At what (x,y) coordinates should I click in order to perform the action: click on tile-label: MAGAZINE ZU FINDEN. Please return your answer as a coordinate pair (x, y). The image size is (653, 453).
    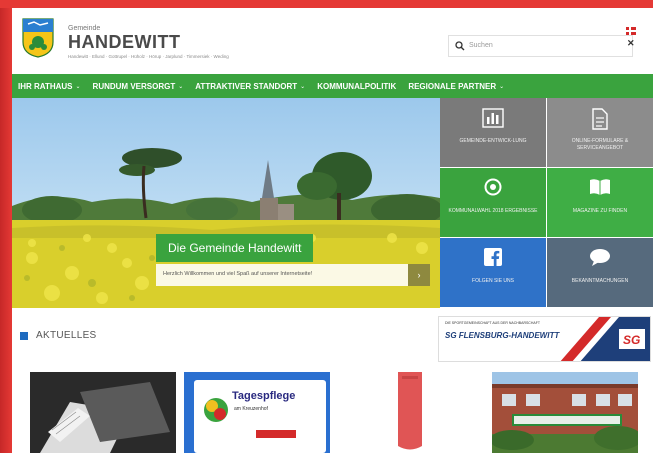
    Looking at the image, I should click on (600, 211).